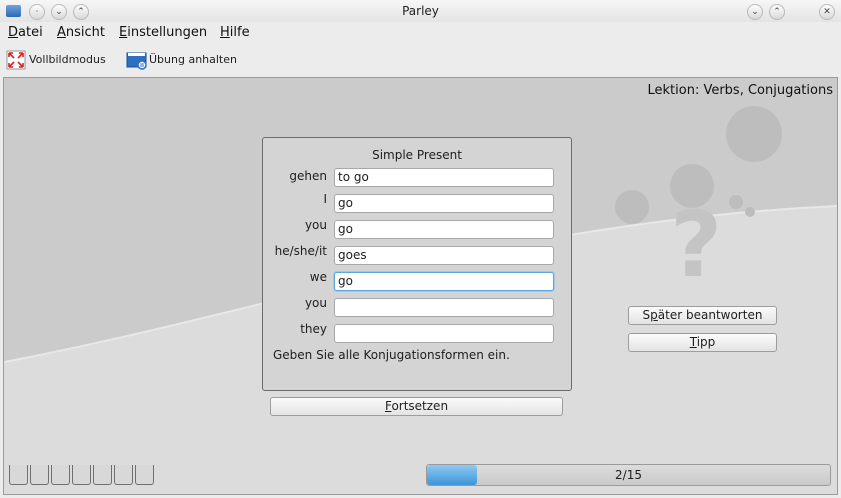 The height and width of the screenshot is (498, 841). I want to click on continue-button: Fortsetzen, so click(416, 406).